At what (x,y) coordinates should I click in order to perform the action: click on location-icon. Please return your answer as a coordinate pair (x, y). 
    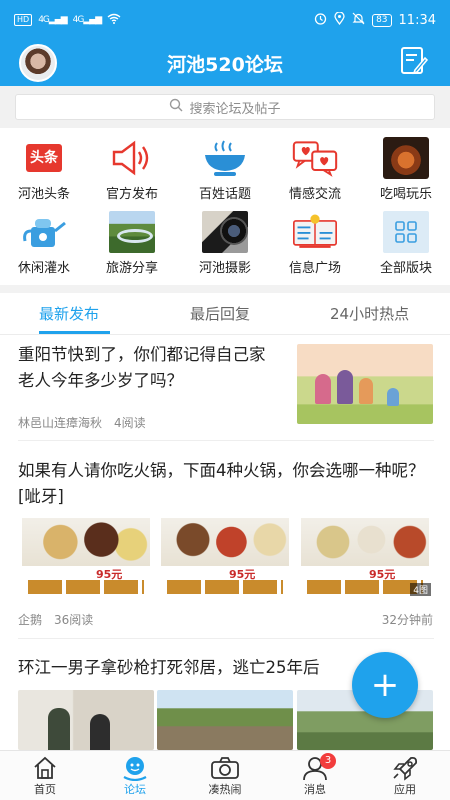
    Looking at the image, I should click on (339, 19).